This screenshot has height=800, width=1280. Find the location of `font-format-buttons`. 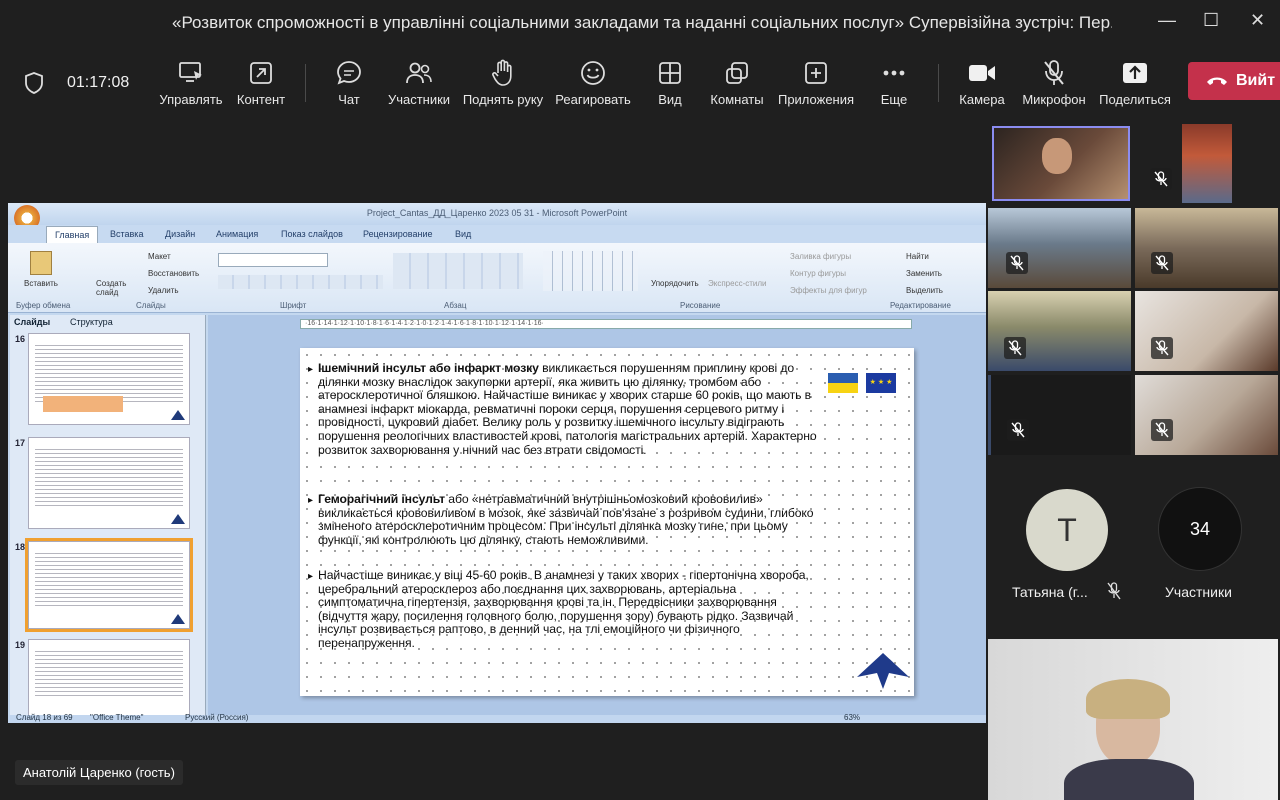

font-format-buttons is located at coordinates (300, 282).